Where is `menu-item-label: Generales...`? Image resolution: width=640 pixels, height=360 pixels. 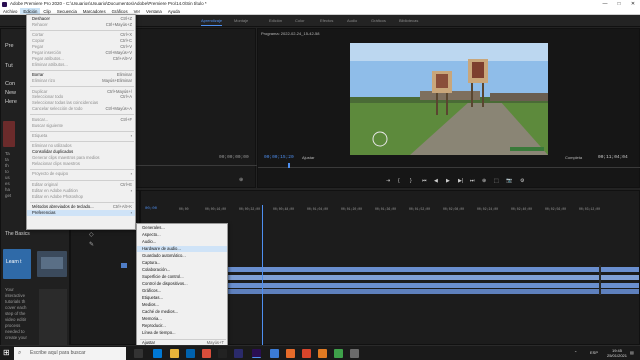 menu-item-label: Generales... is located at coordinates (153, 227).